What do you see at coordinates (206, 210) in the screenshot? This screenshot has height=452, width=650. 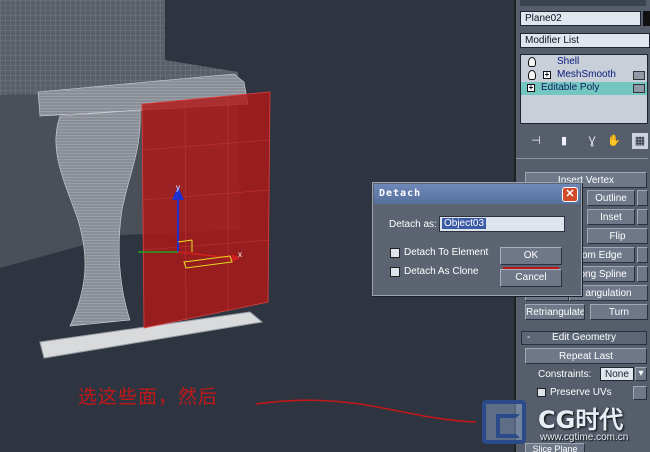 I see `selected-plane` at bounding box center [206, 210].